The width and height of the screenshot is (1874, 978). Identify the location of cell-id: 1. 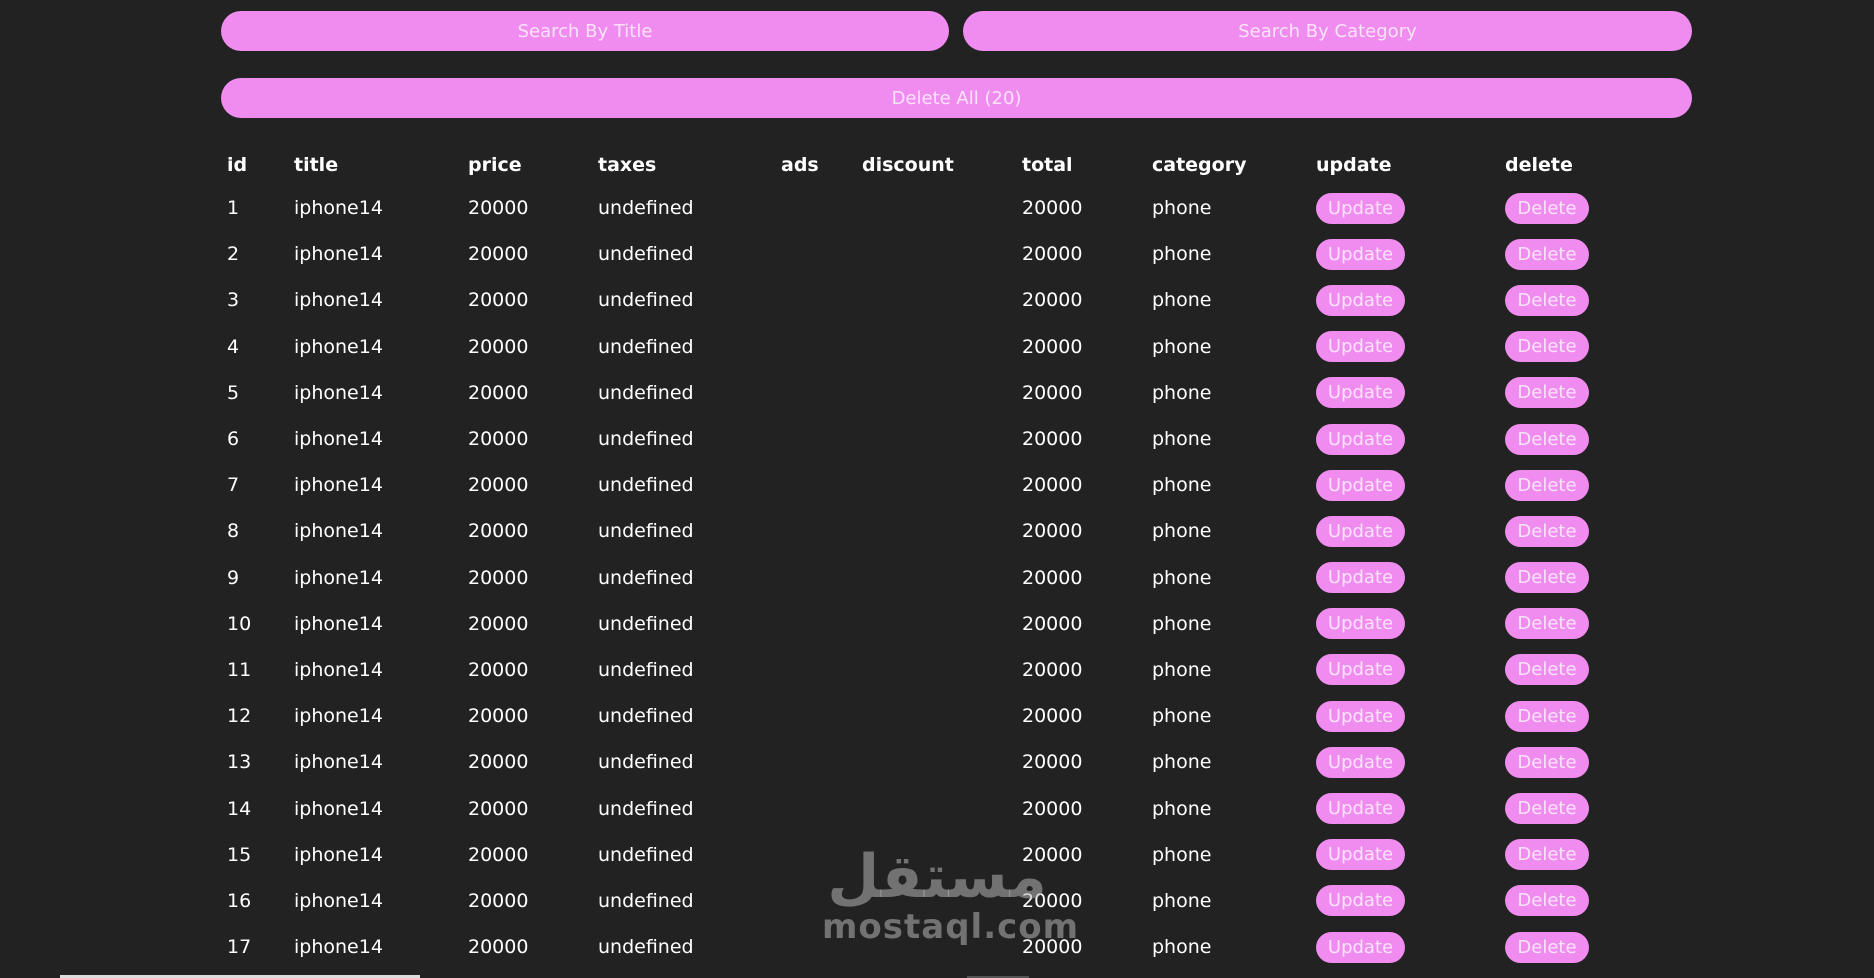
(233, 208).